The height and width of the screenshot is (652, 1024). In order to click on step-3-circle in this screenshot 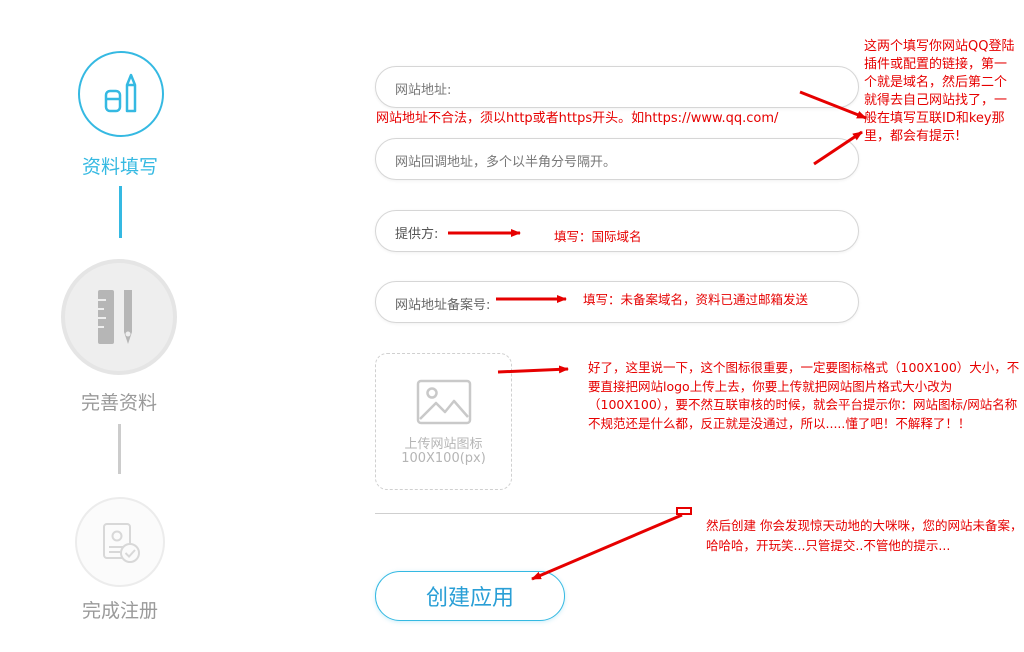, I will do `click(120, 542)`.